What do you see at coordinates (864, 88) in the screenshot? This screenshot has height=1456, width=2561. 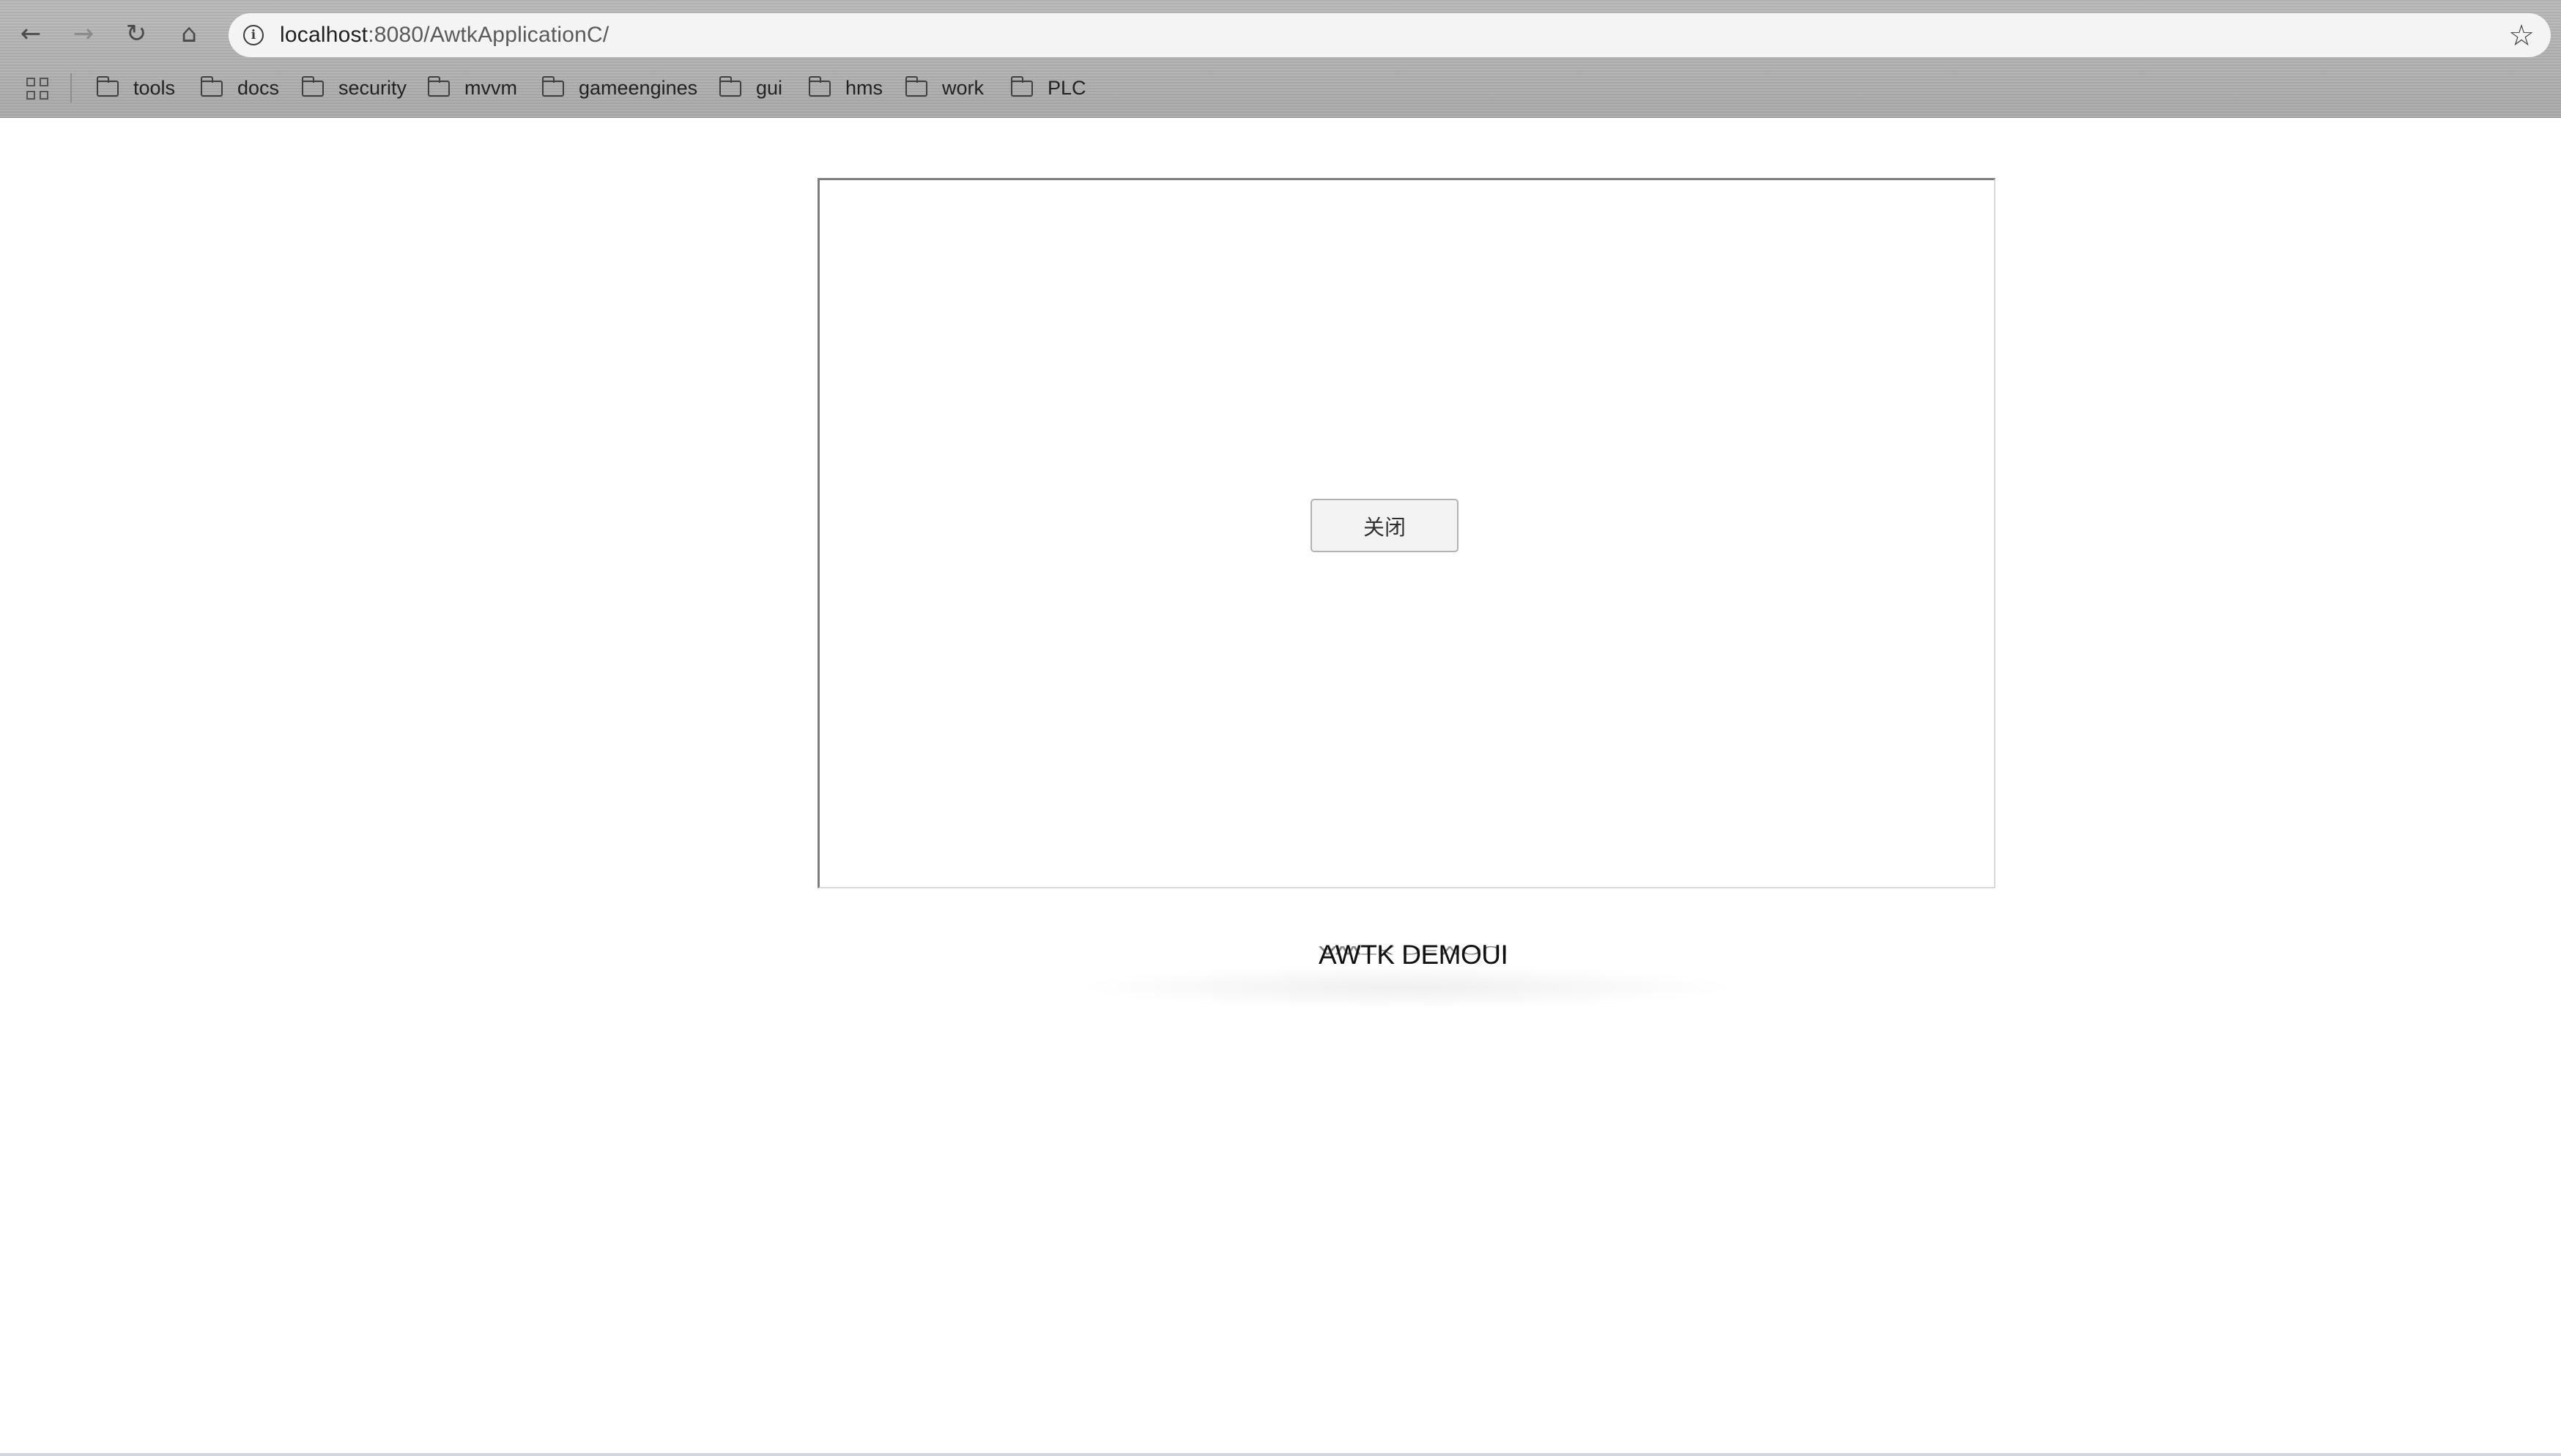 I see `bookmark-label: hms` at bounding box center [864, 88].